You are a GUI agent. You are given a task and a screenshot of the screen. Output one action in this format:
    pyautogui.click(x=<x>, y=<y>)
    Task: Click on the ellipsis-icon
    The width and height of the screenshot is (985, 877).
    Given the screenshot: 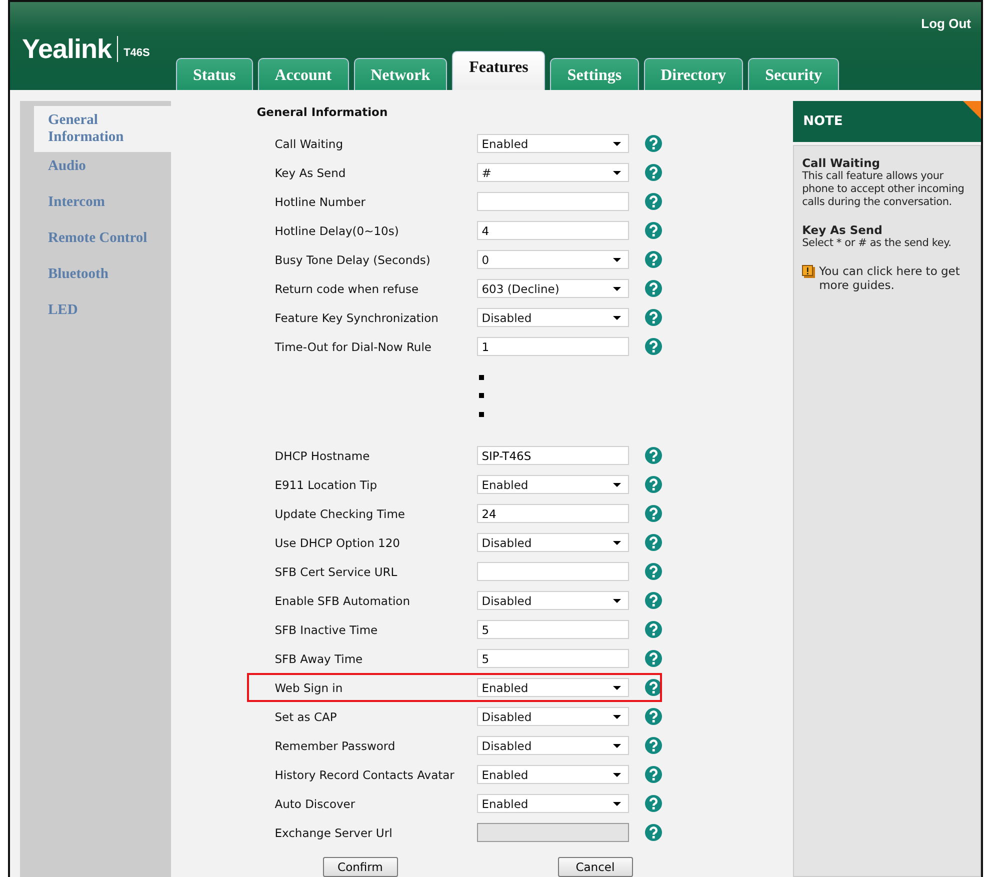 What is the action you would take?
    pyautogui.click(x=481, y=396)
    